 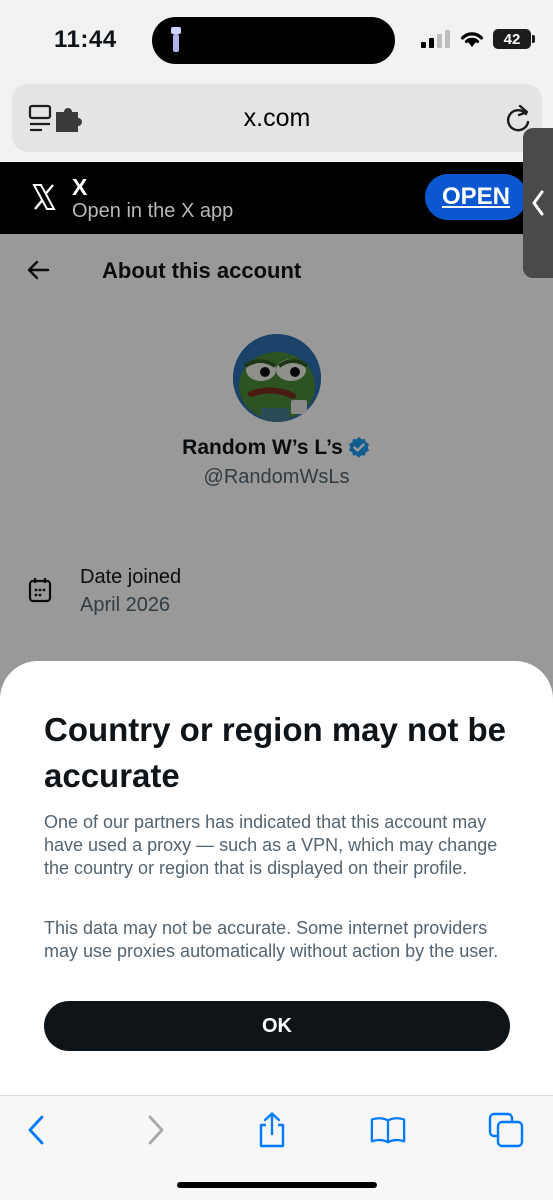 What do you see at coordinates (176, 39) in the screenshot?
I see `flashlight-icon` at bounding box center [176, 39].